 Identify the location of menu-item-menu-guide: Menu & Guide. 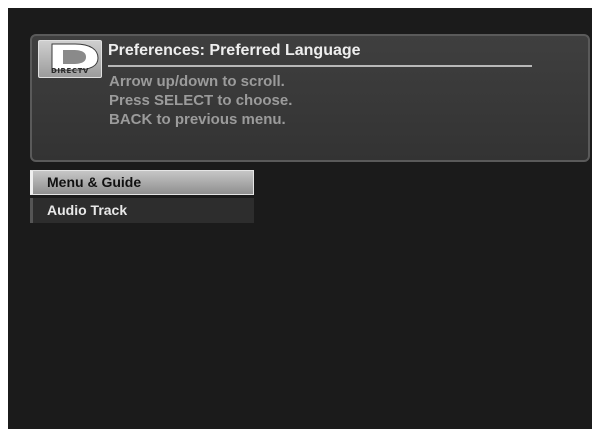
(142, 182).